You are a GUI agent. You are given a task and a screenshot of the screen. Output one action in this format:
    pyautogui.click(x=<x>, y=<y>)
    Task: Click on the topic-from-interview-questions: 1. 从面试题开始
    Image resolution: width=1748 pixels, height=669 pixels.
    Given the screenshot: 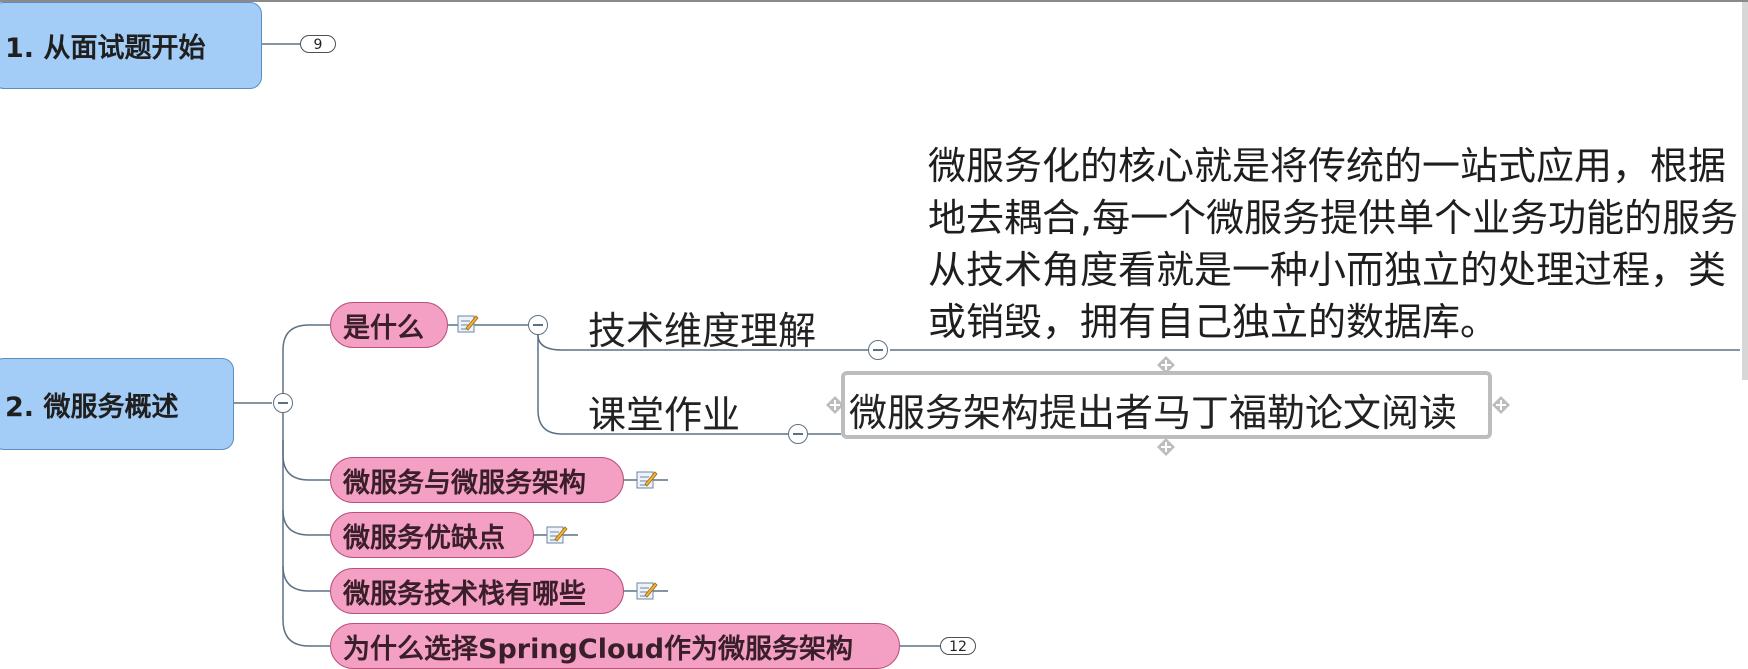 What is the action you would take?
    pyautogui.click(x=131, y=45)
    